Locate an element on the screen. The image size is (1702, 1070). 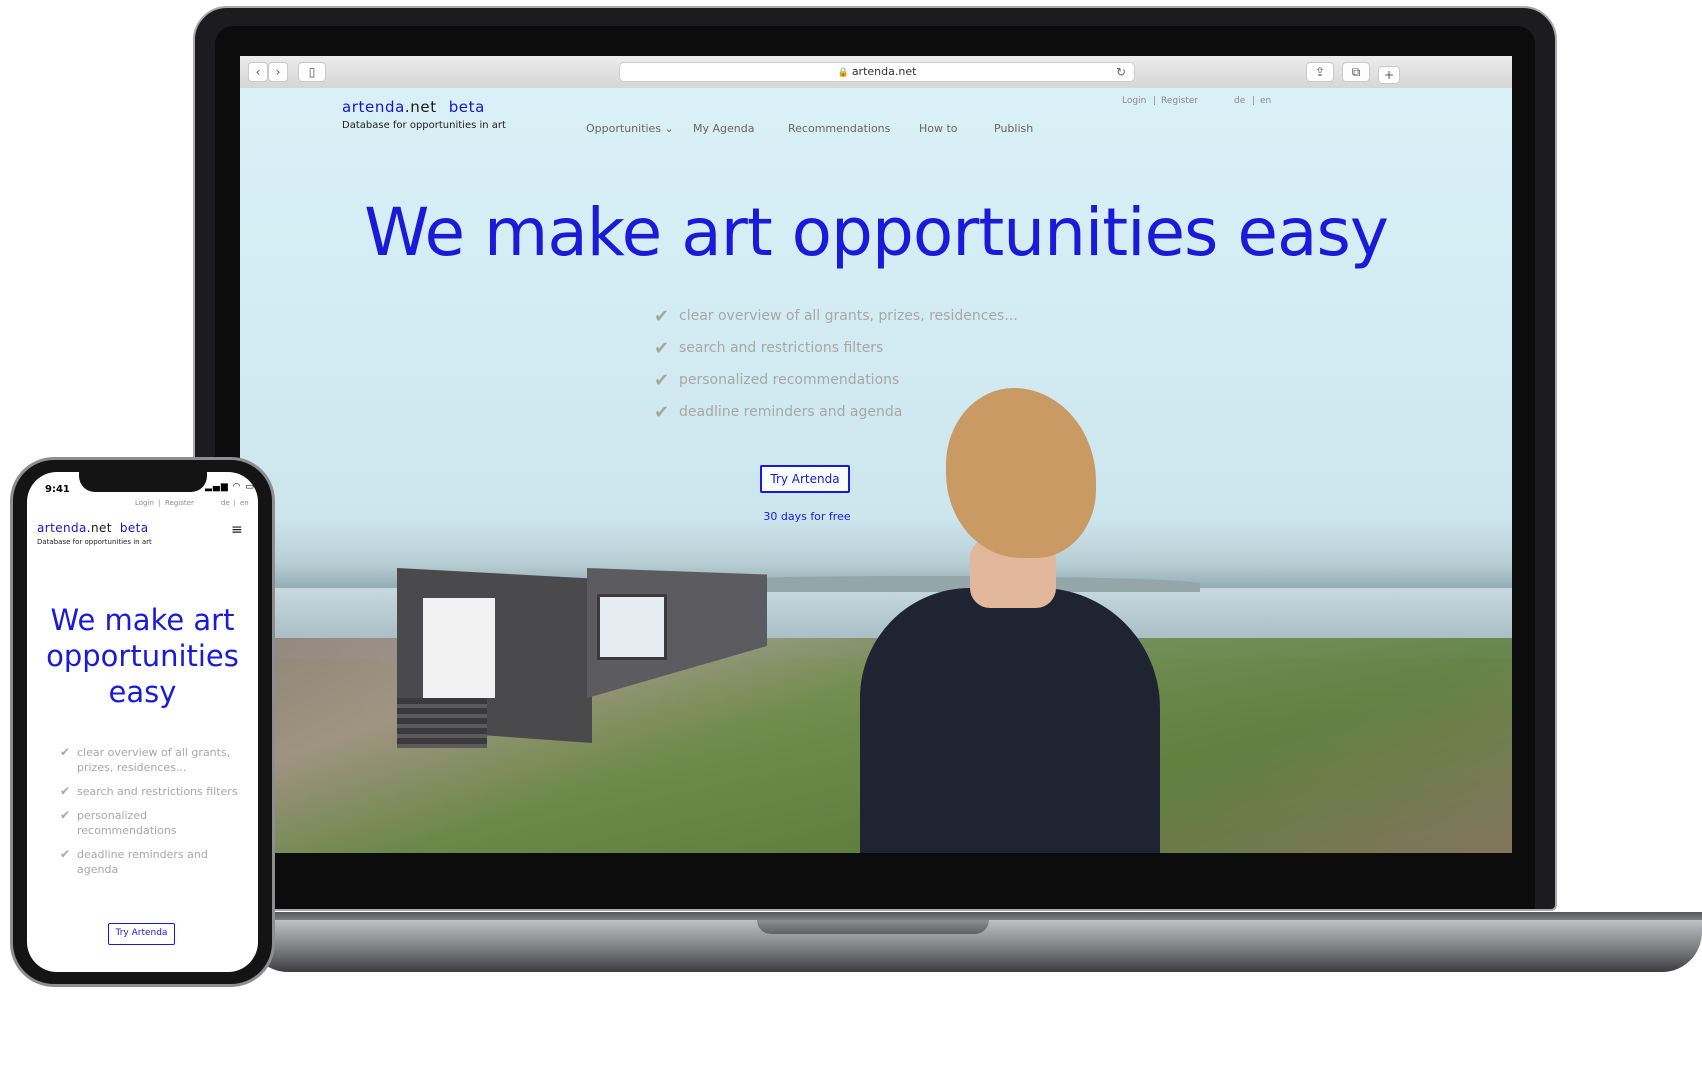
share-icon: ⇪ is located at coordinates (1320, 72).